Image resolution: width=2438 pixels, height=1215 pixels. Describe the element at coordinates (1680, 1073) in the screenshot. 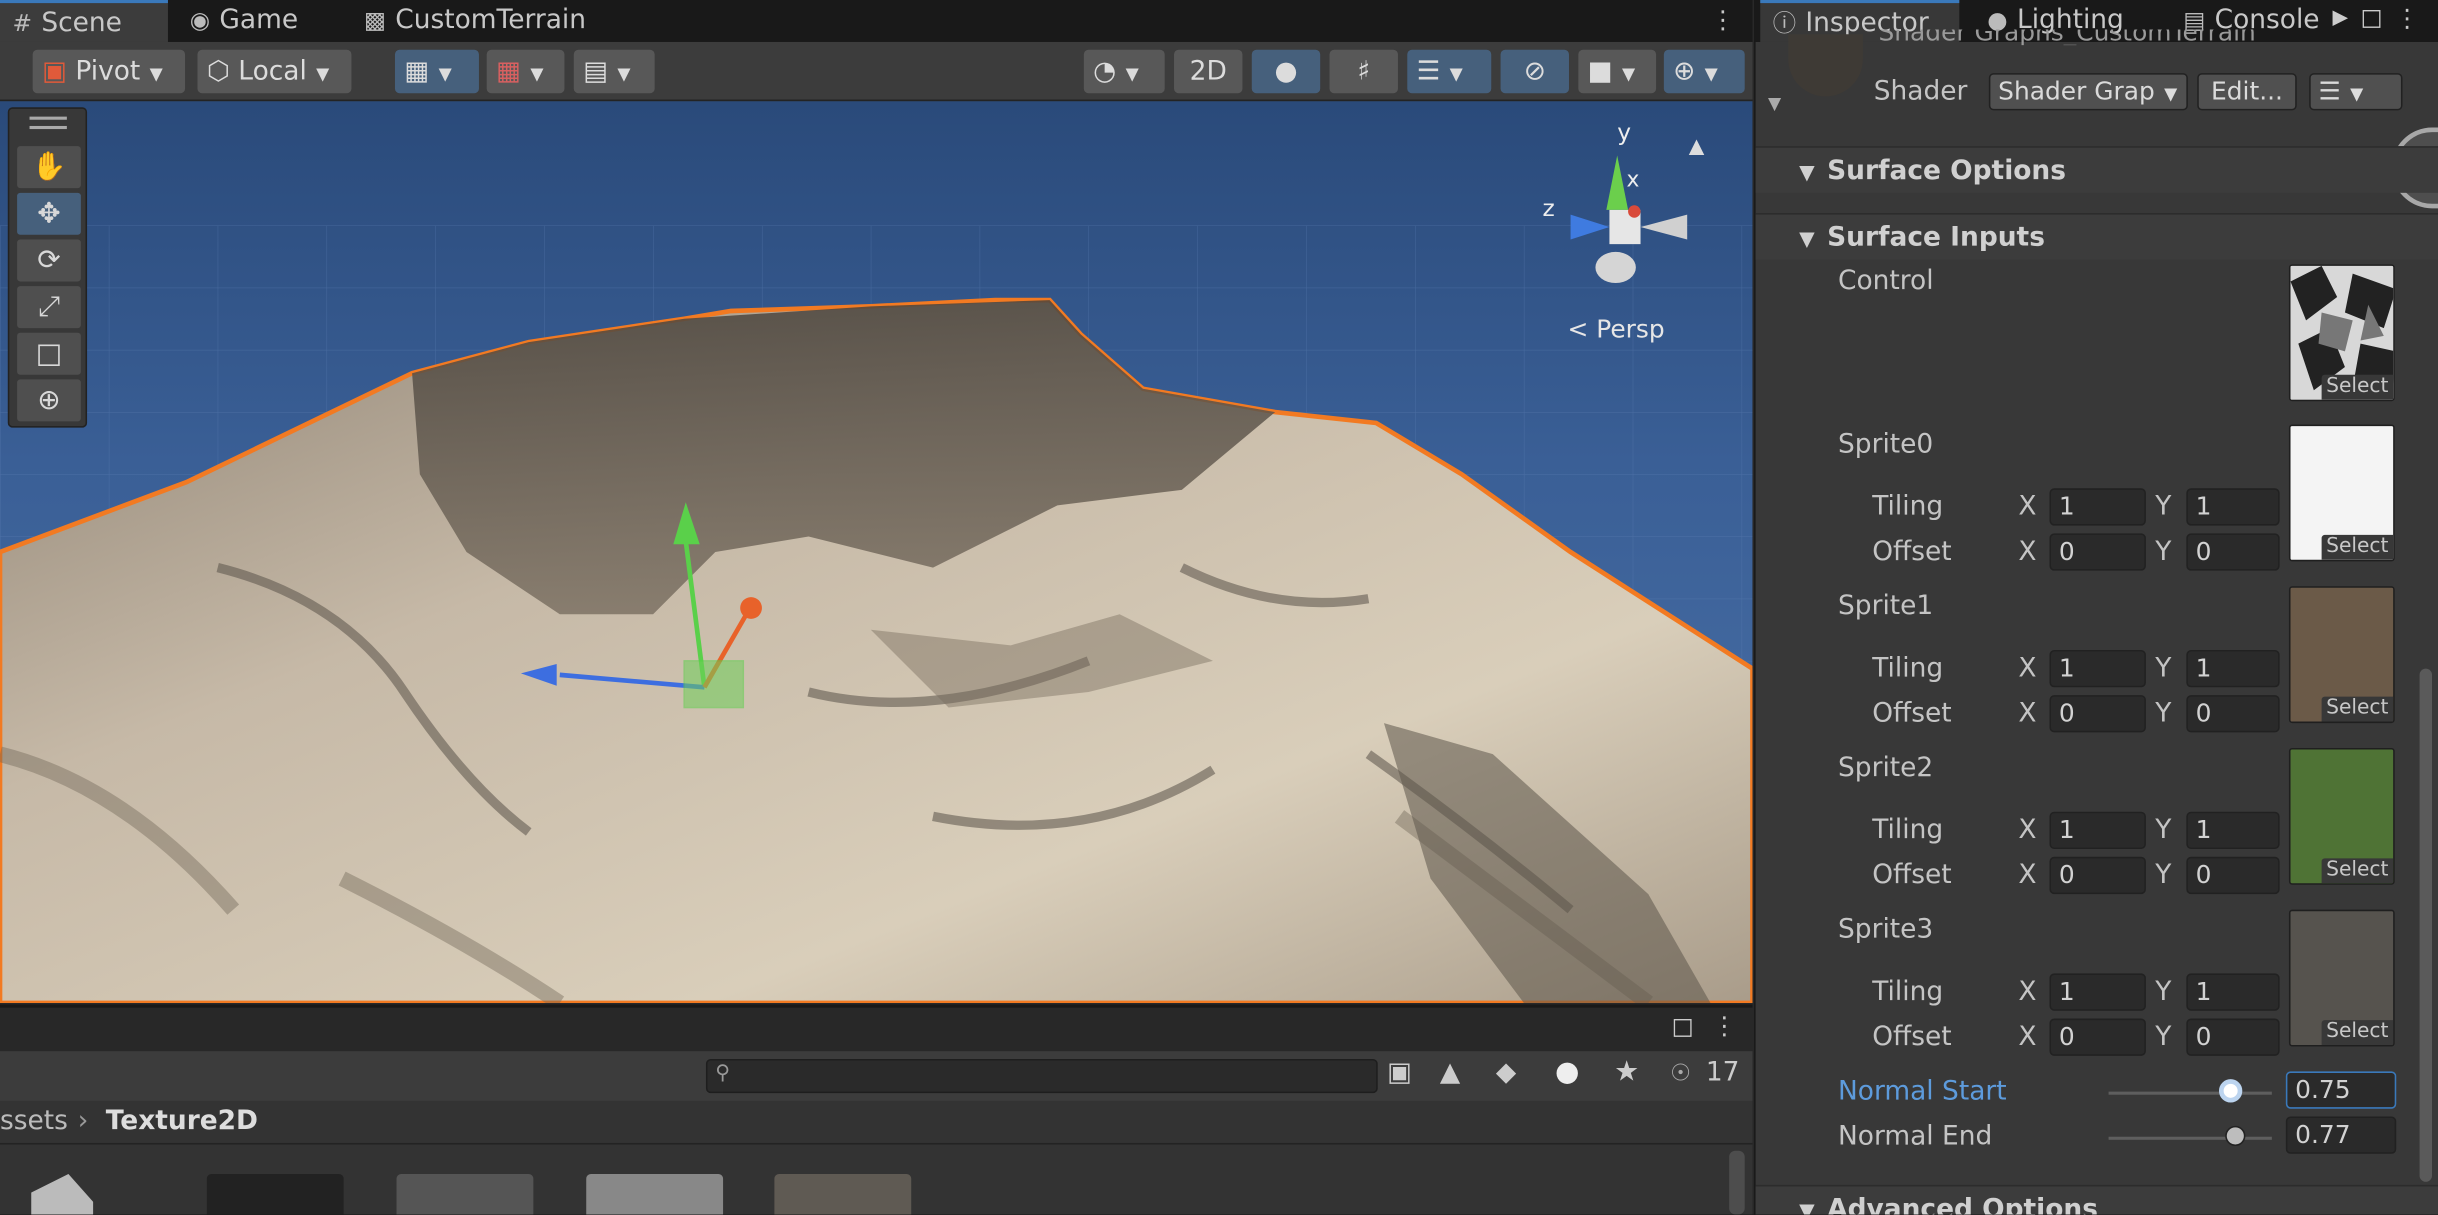

I see `hidden-eye-icon: ☉` at that location.